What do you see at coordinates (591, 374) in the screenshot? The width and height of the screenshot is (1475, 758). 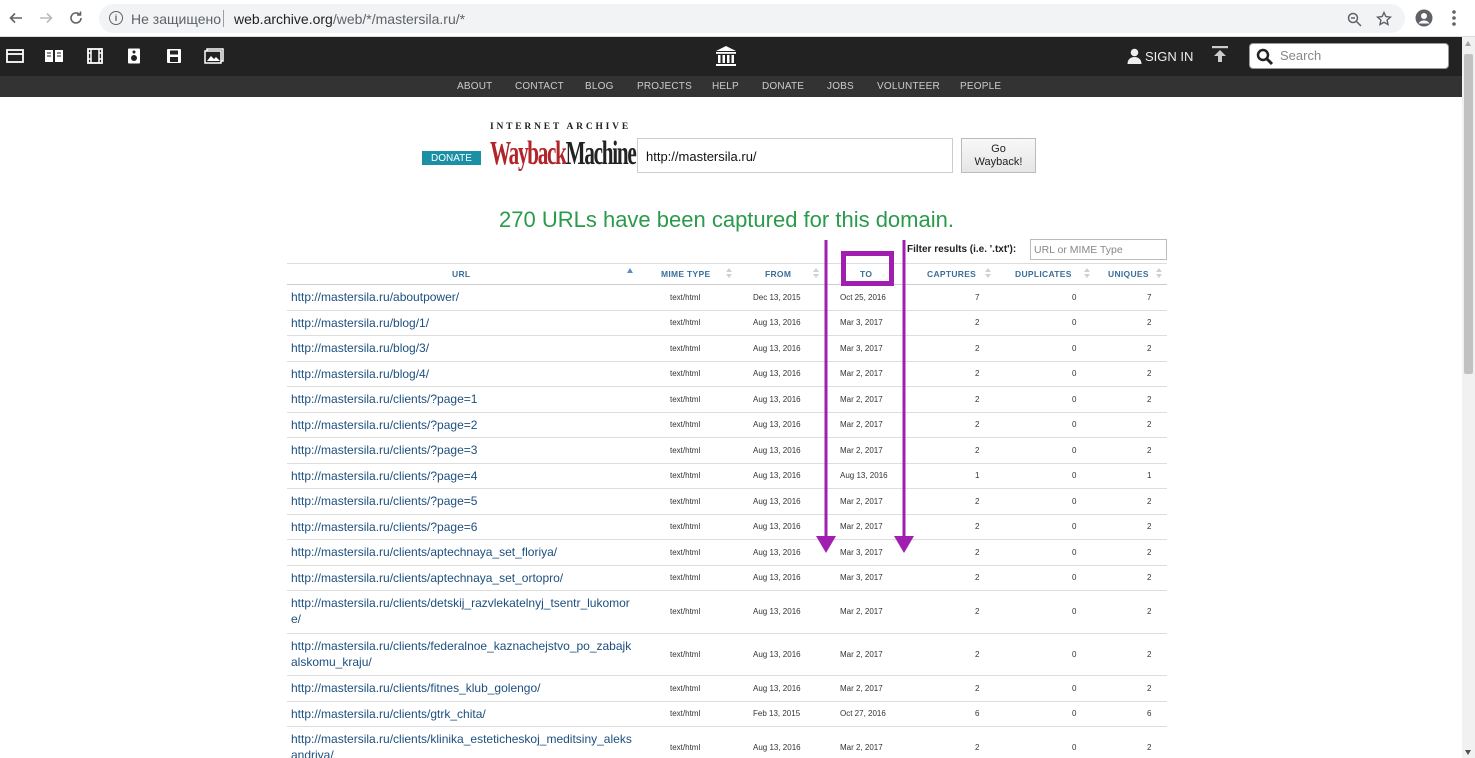 I see `cell-url: http://mastersila.ru/blog/4/` at bounding box center [591, 374].